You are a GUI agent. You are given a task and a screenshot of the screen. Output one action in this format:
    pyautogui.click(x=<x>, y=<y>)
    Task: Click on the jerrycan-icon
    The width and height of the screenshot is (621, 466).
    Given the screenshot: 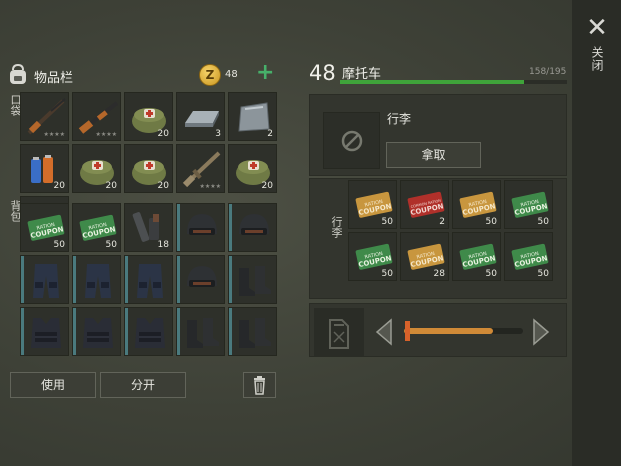 What is the action you would take?
    pyautogui.click(x=339, y=334)
    